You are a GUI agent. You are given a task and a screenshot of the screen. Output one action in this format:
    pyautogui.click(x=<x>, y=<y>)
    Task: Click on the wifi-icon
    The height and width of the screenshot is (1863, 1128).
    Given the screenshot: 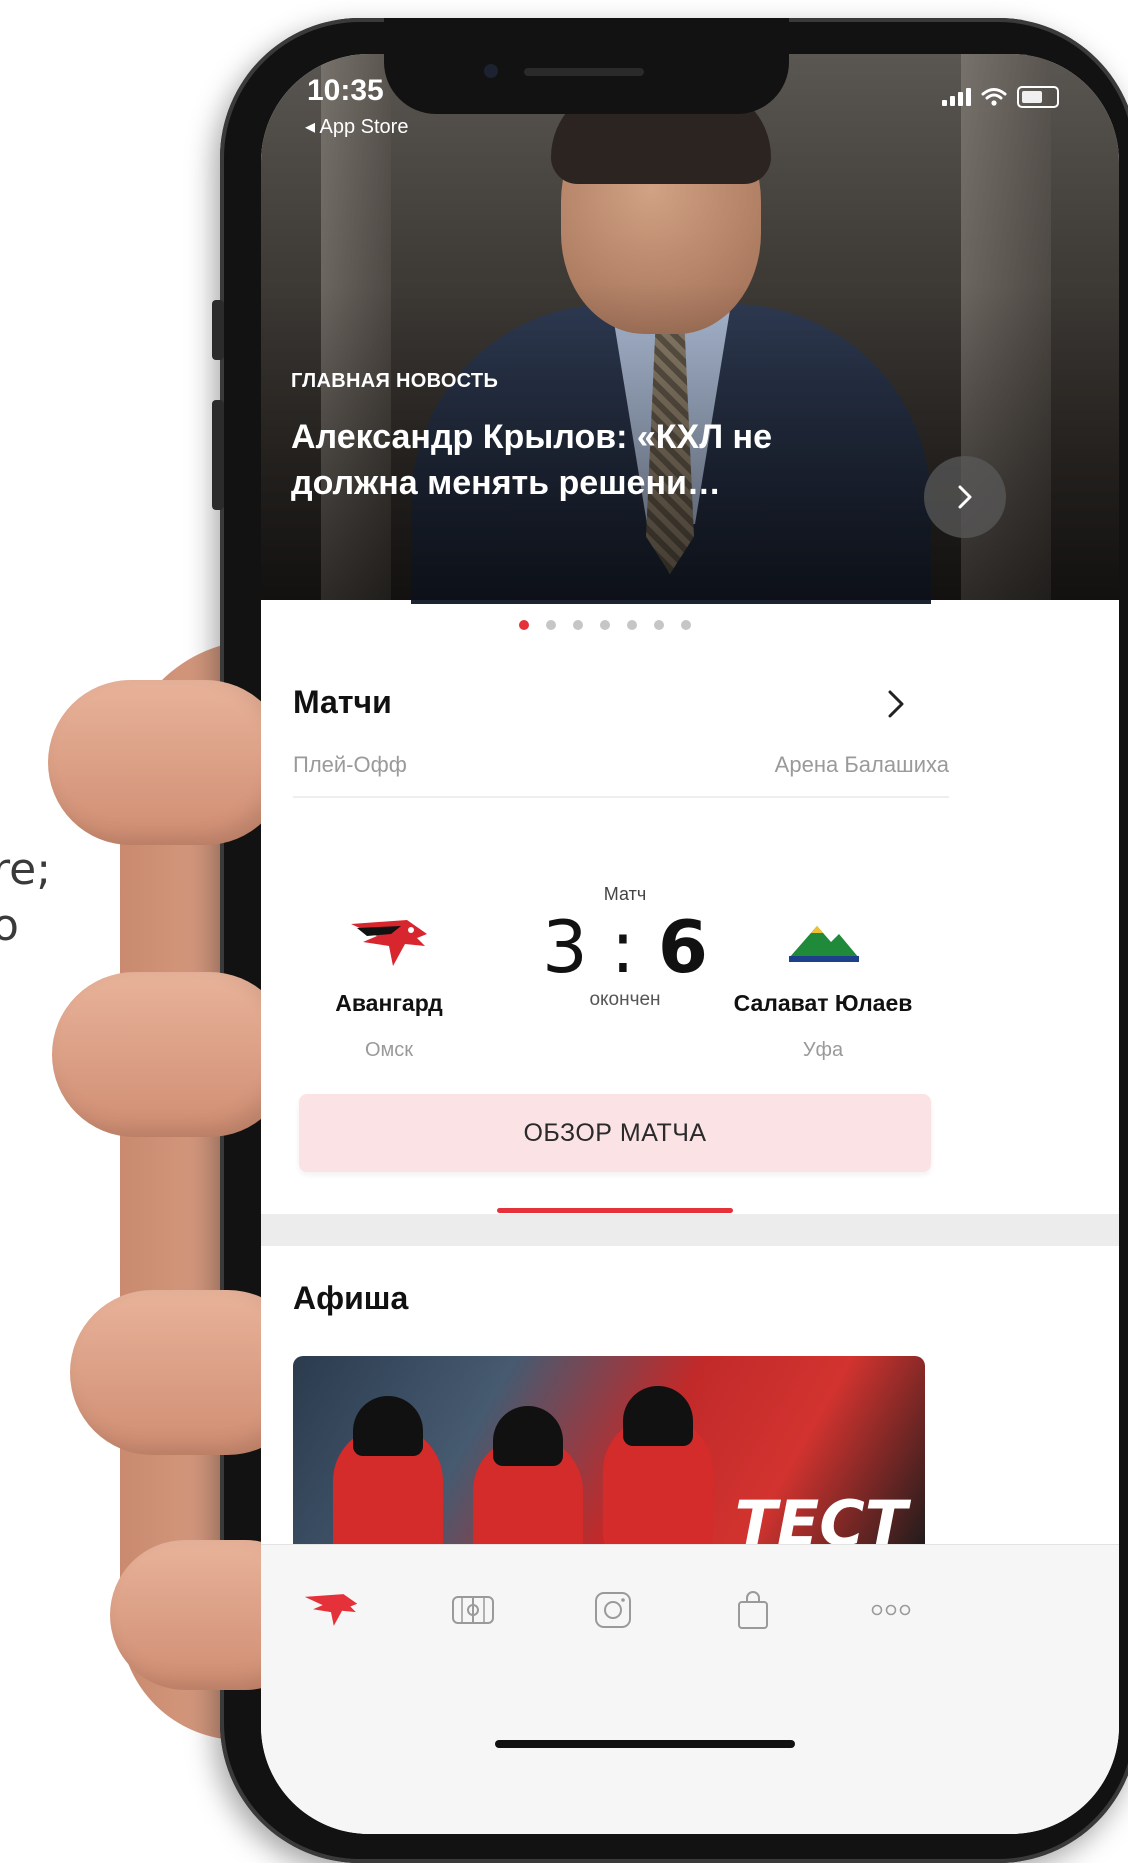 What is the action you would take?
    pyautogui.click(x=994, y=97)
    